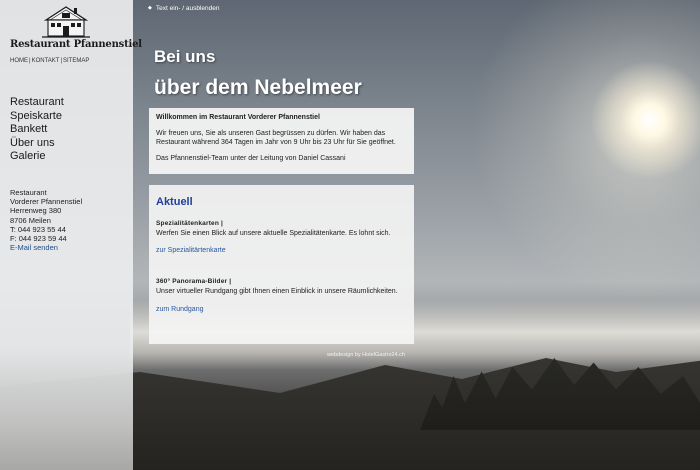 The width and height of the screenshot is (700, 470). Describe the element at coordinates (150, 8) in the screenshot. I see `triangle-icon: ◆` at that location.